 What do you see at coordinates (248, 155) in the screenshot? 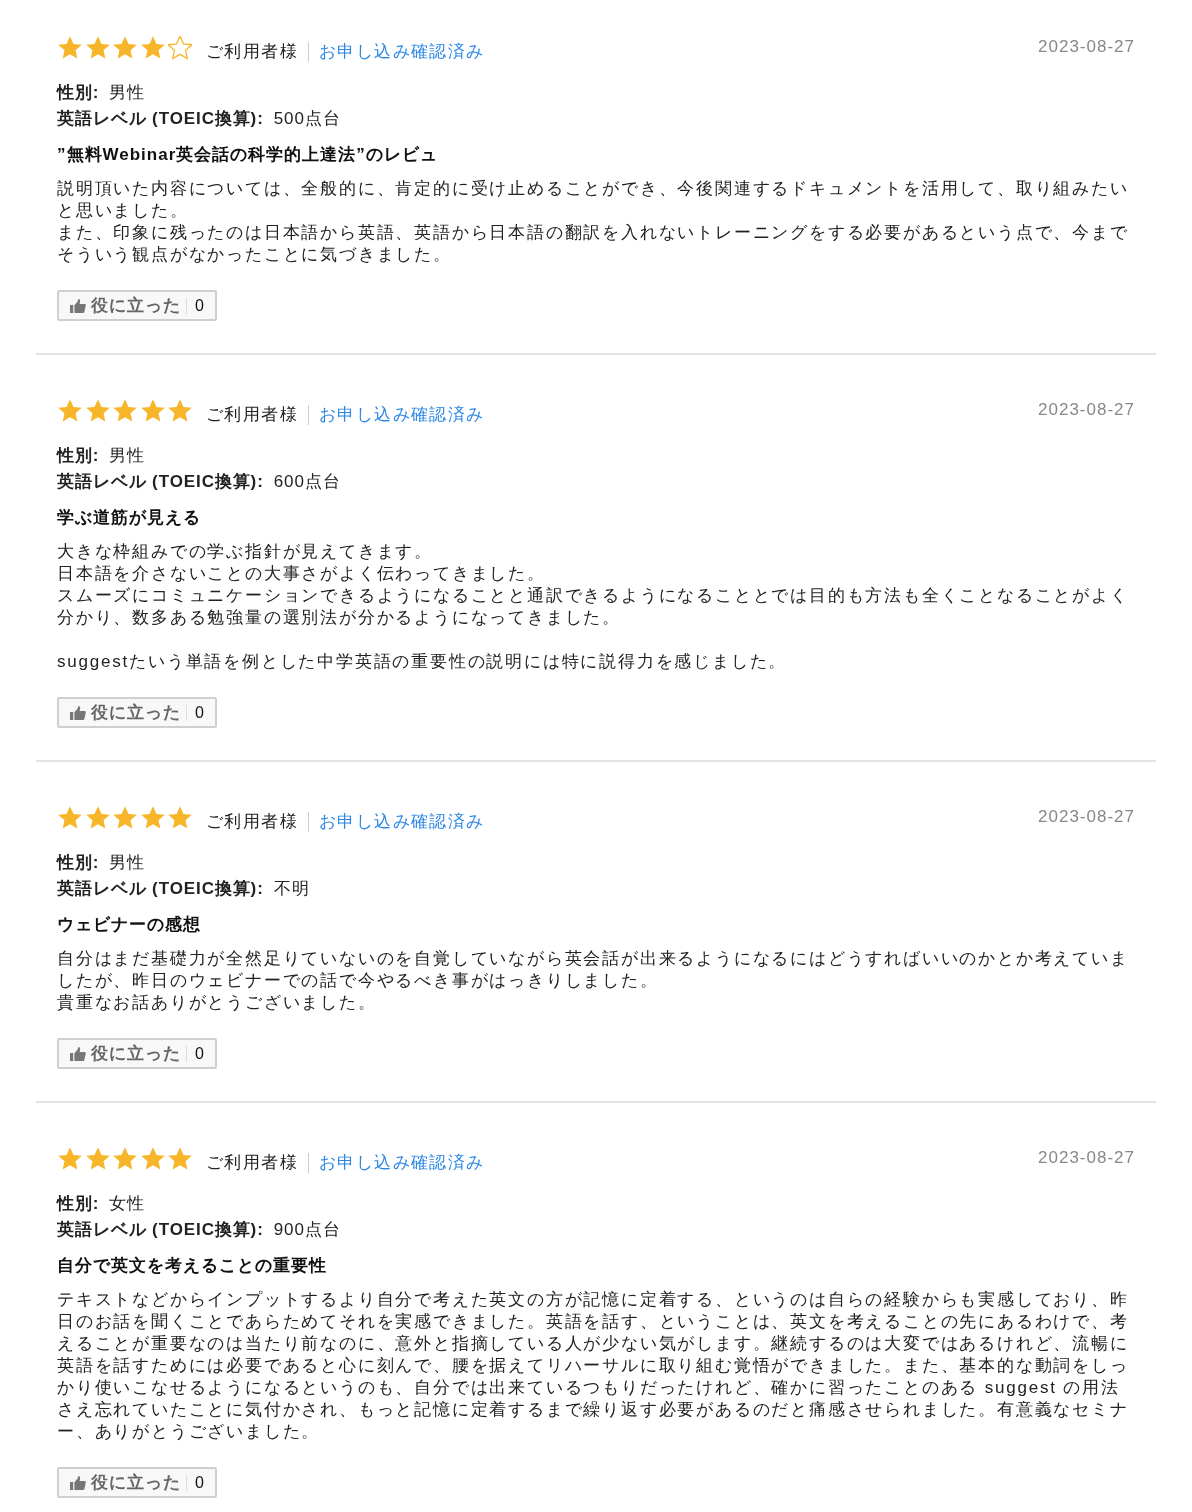
I see `review-title: ”無料Webinar英会話の科学的上達法”のレビュ` at bounding box center [248, 155].